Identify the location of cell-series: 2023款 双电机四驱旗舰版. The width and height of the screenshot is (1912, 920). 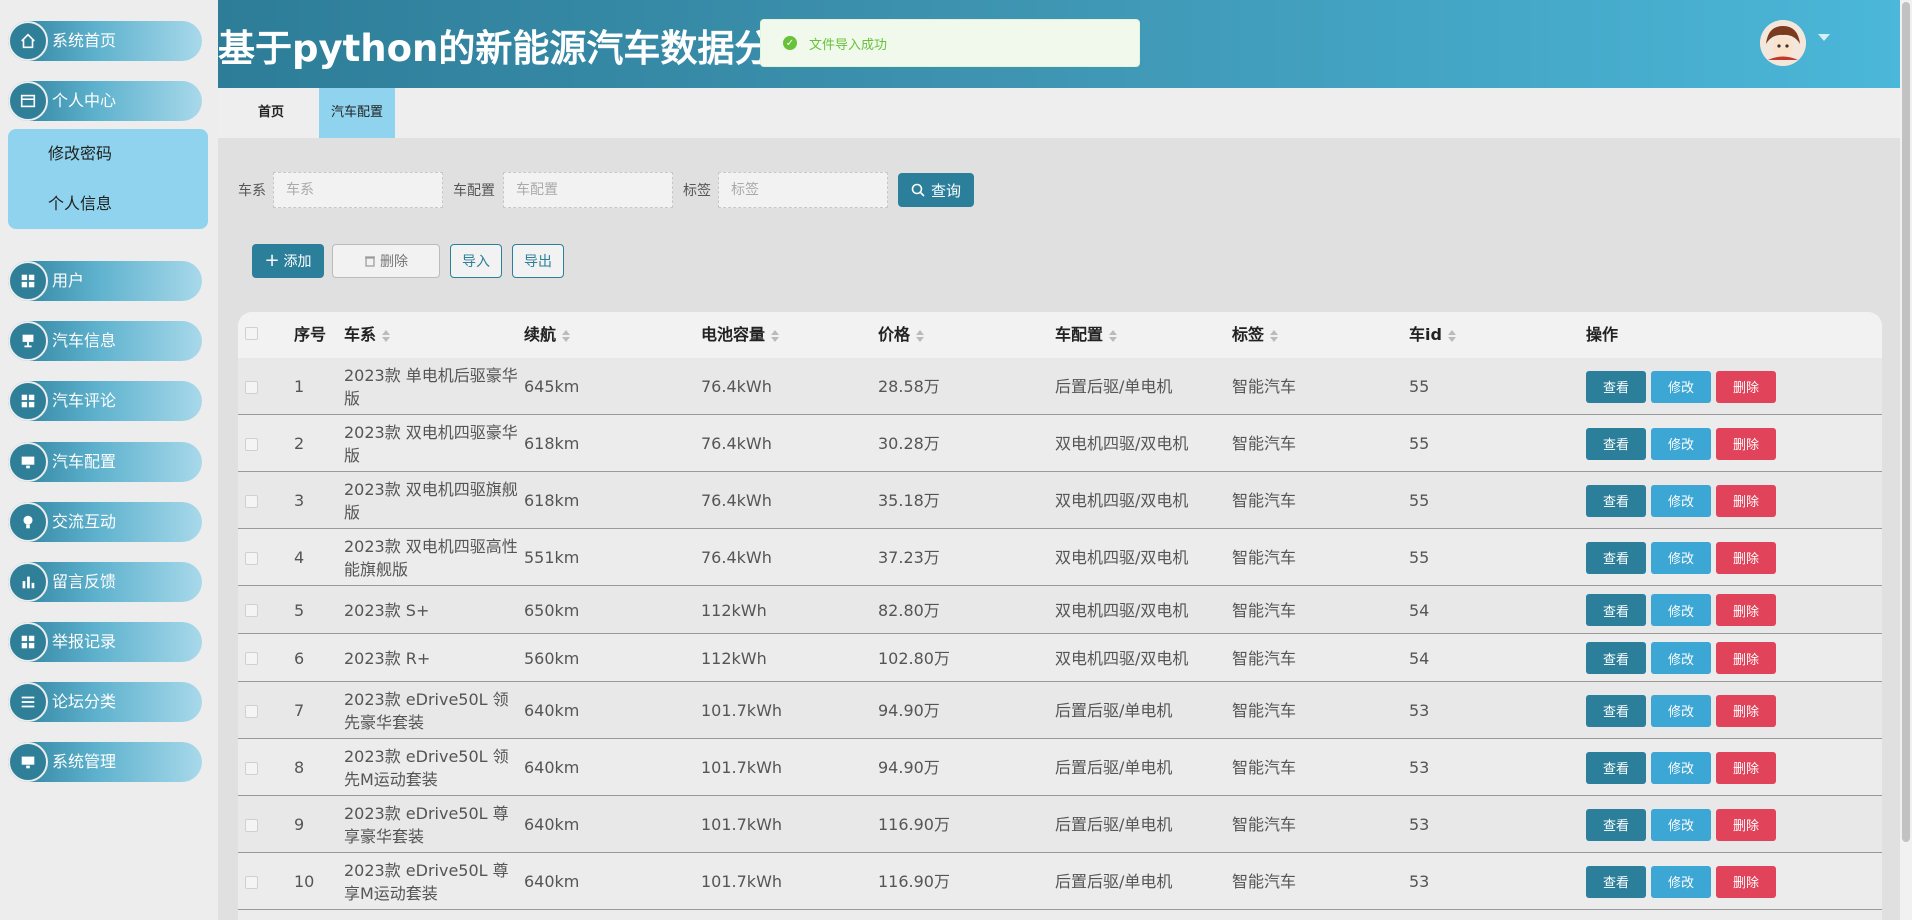
(431, 500).